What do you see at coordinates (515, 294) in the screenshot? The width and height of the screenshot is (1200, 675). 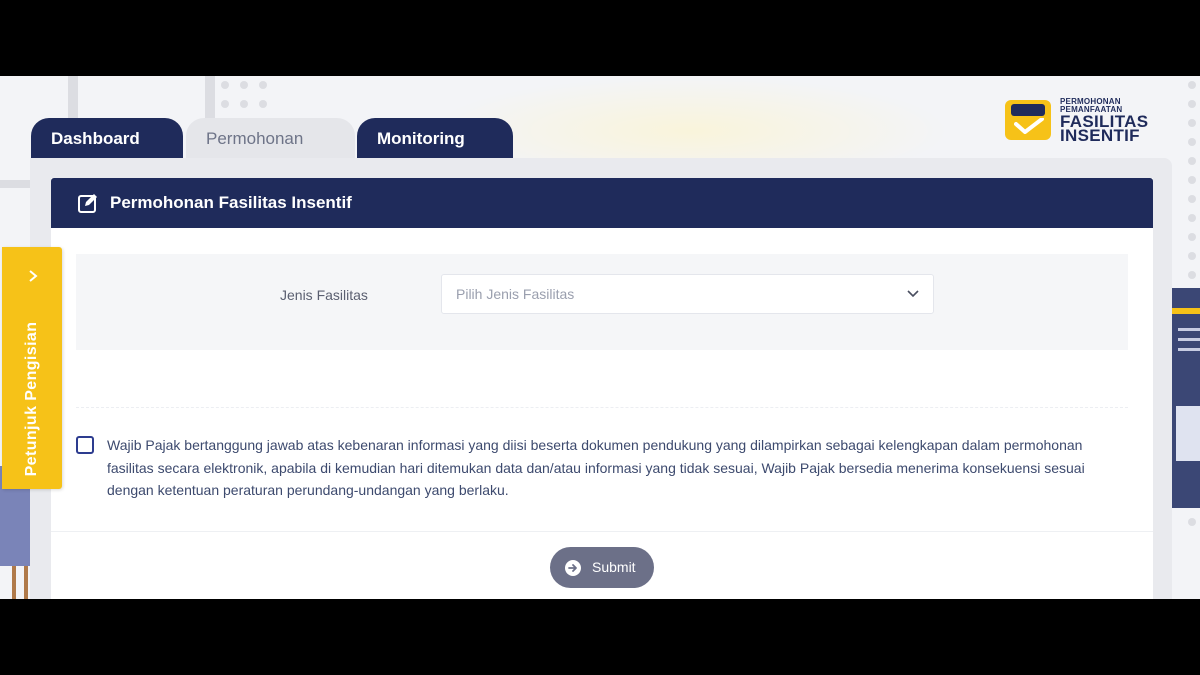 I see `select-placeholder: Pilih Jenis Fasilitas` at bounding box center [515, 294].